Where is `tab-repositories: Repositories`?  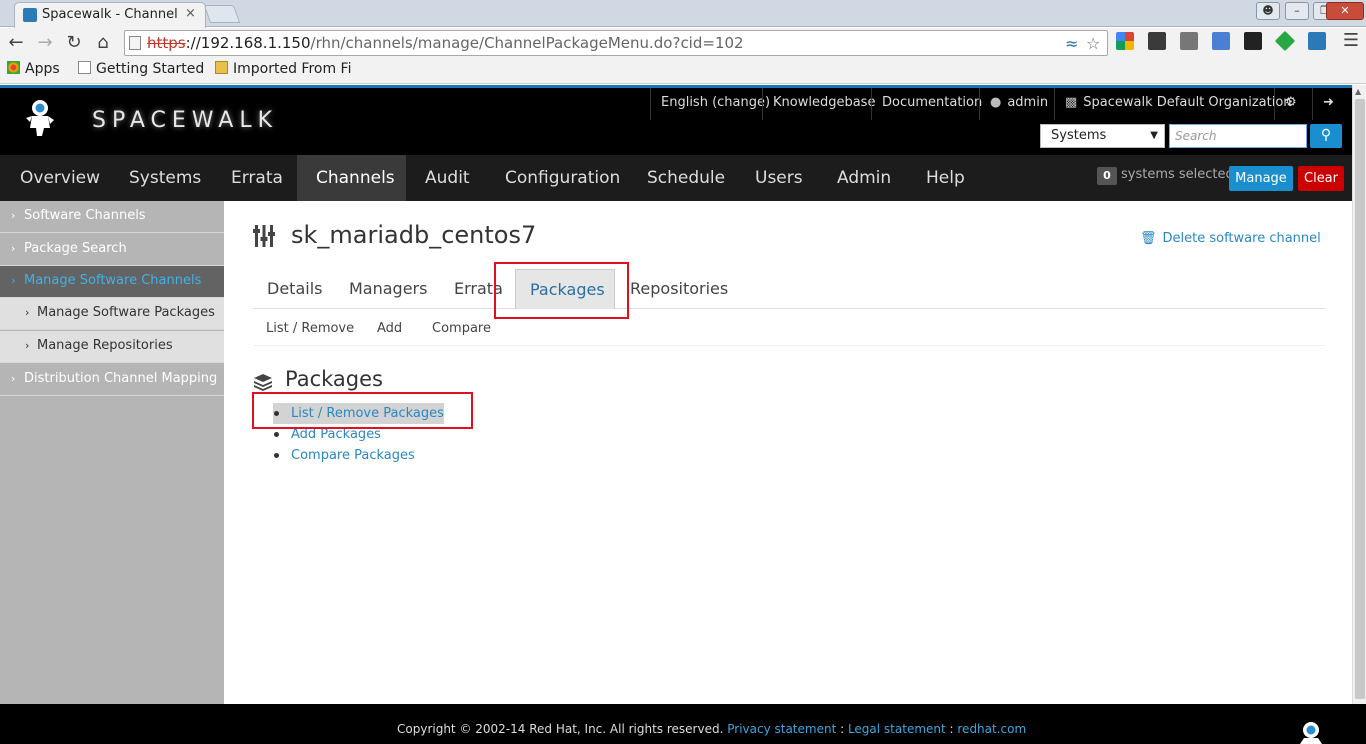 tab-repositories: Repositories is located at coordinates (679, 289).